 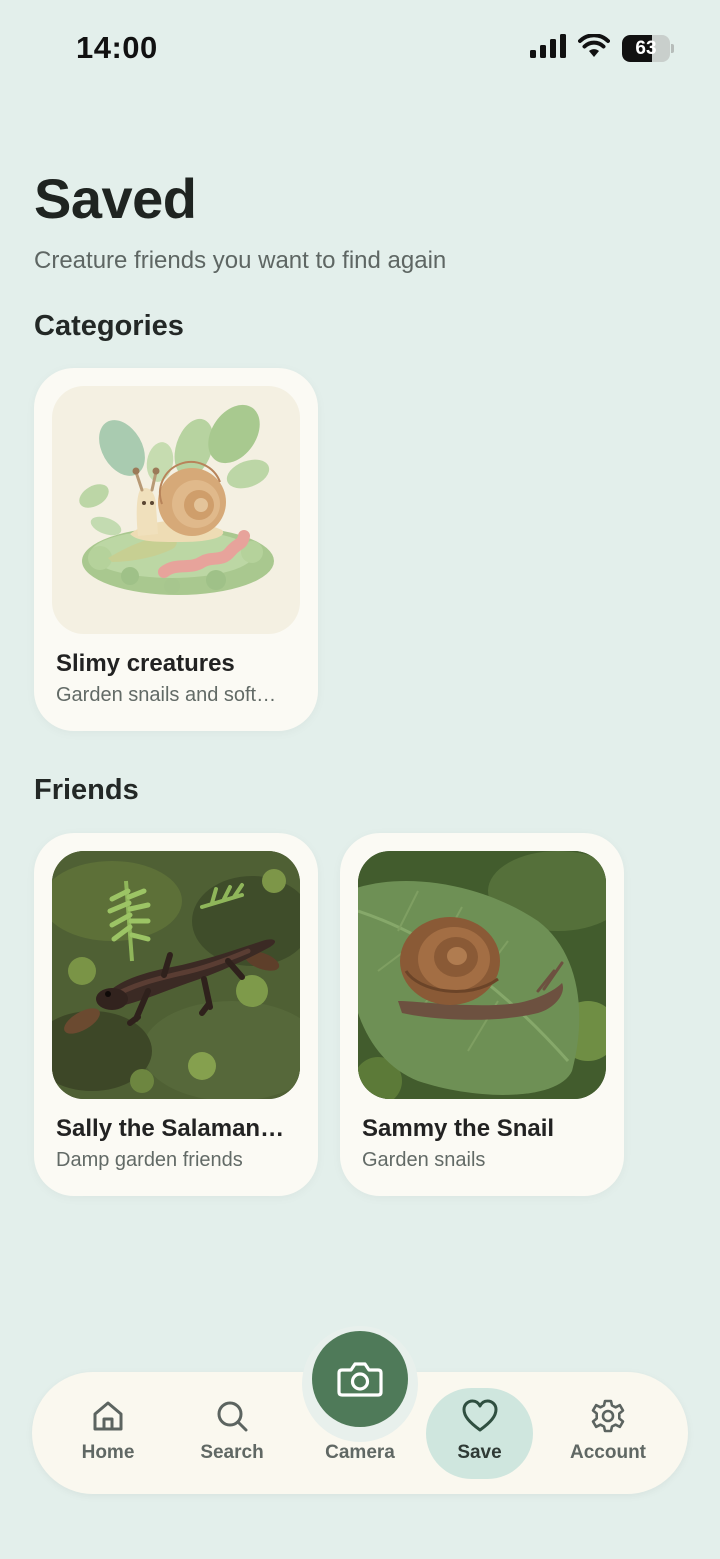 What do you see at coordinates (108, 1433) in the screenshot?
I see `nav-home: Home` at bounding box center [108, 1433].